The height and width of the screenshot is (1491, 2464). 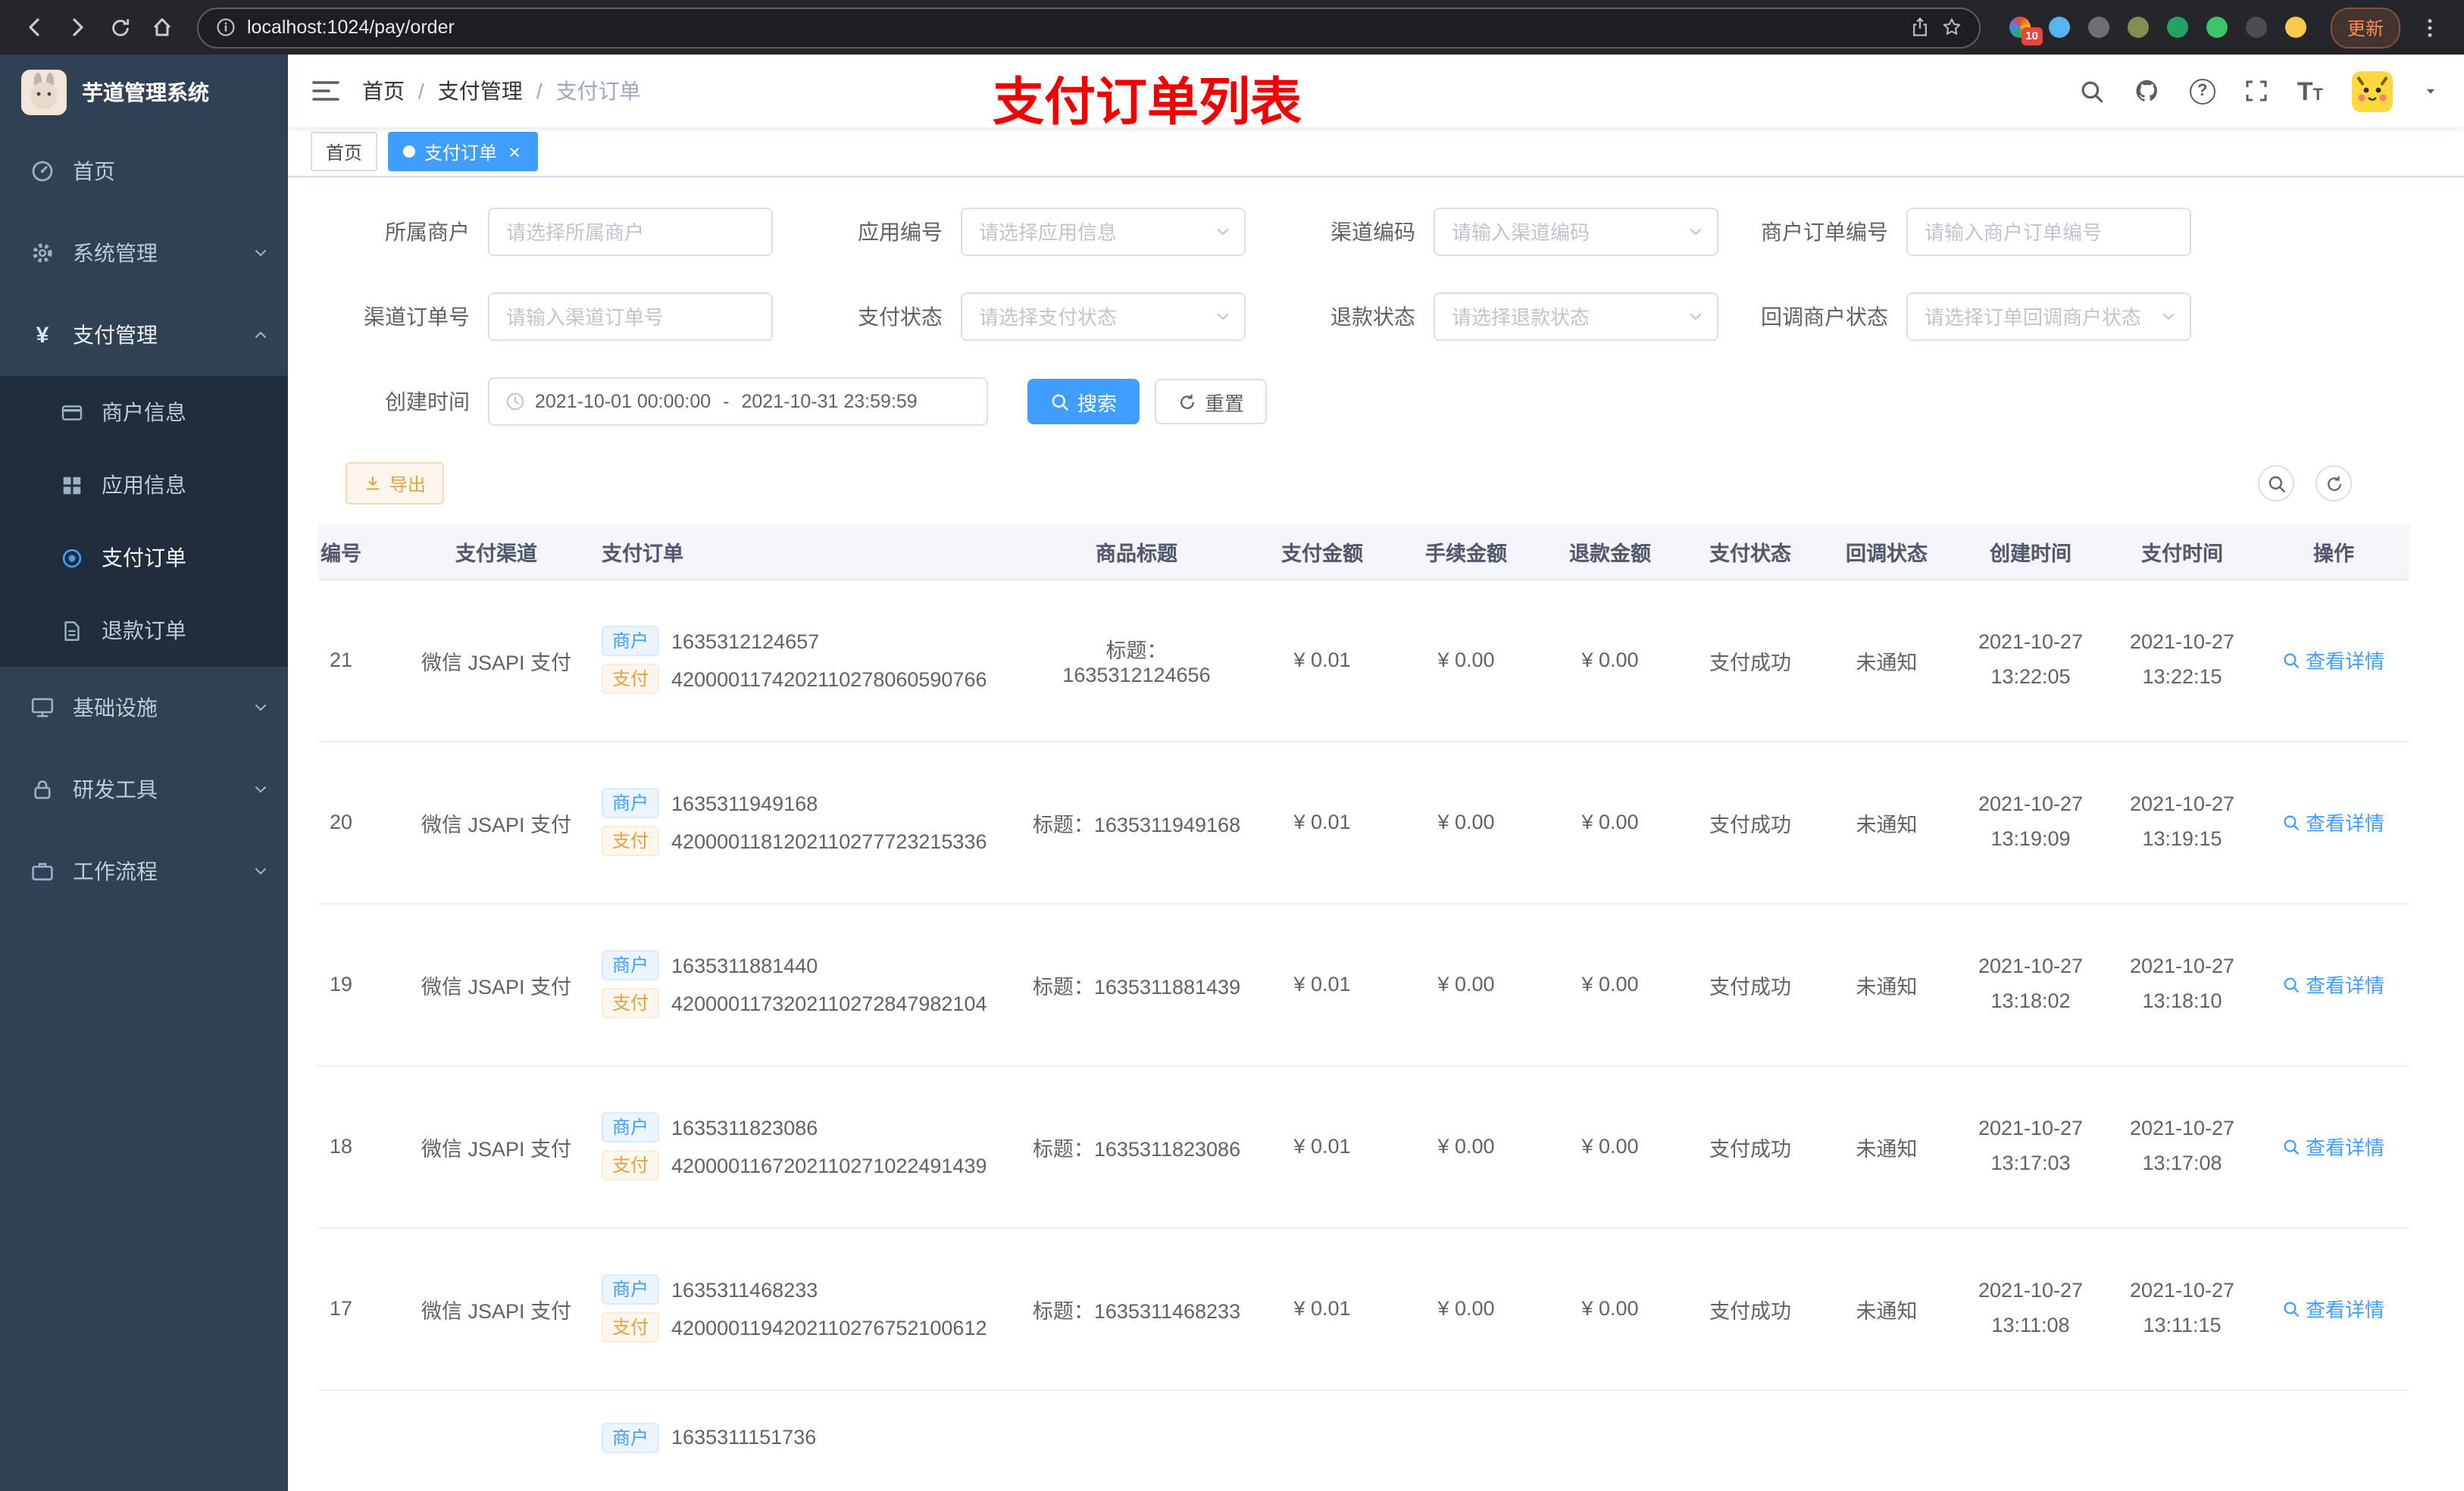 I want to click on cell-id: 20, so click(x=363, y=822).